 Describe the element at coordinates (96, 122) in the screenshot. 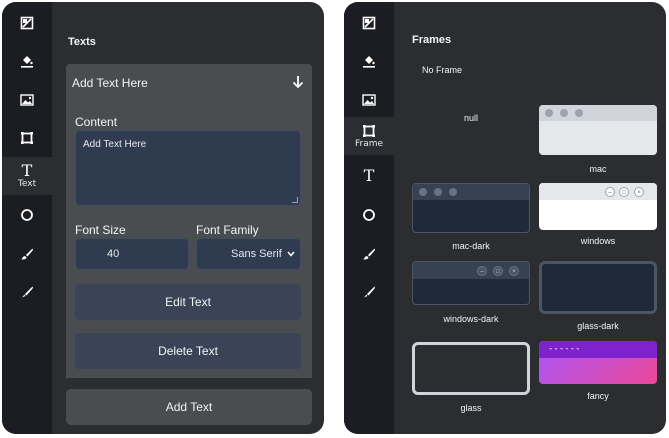

I see `content-label: Content` at that location.